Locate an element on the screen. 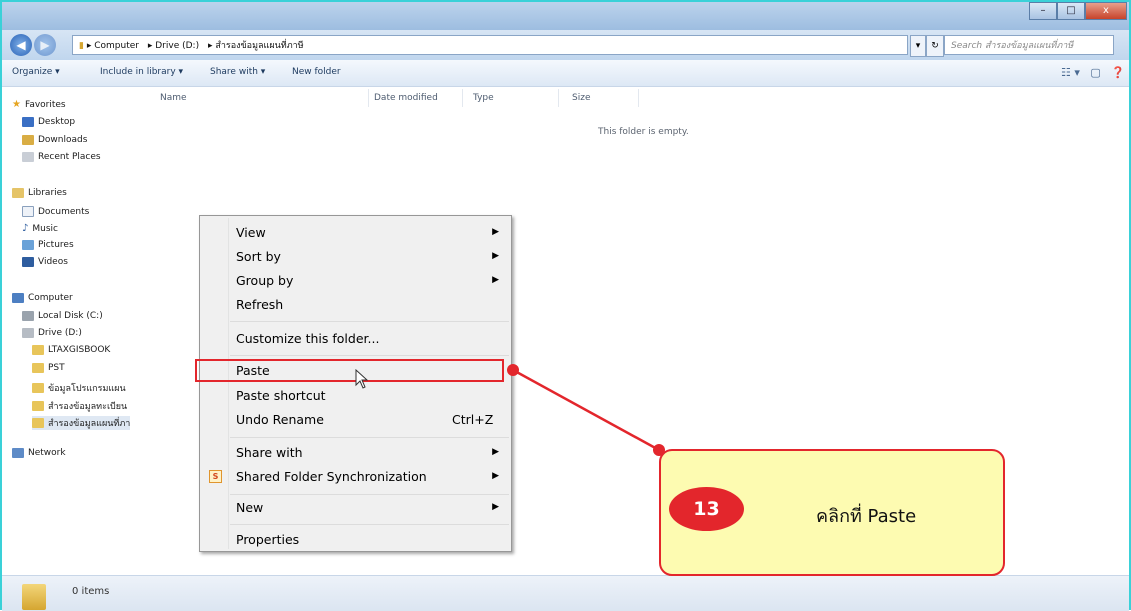 The width and height of the screenshot is (1131, 611). instruction-text: คลิกที่ Paste is located at coordinates (866, 516).